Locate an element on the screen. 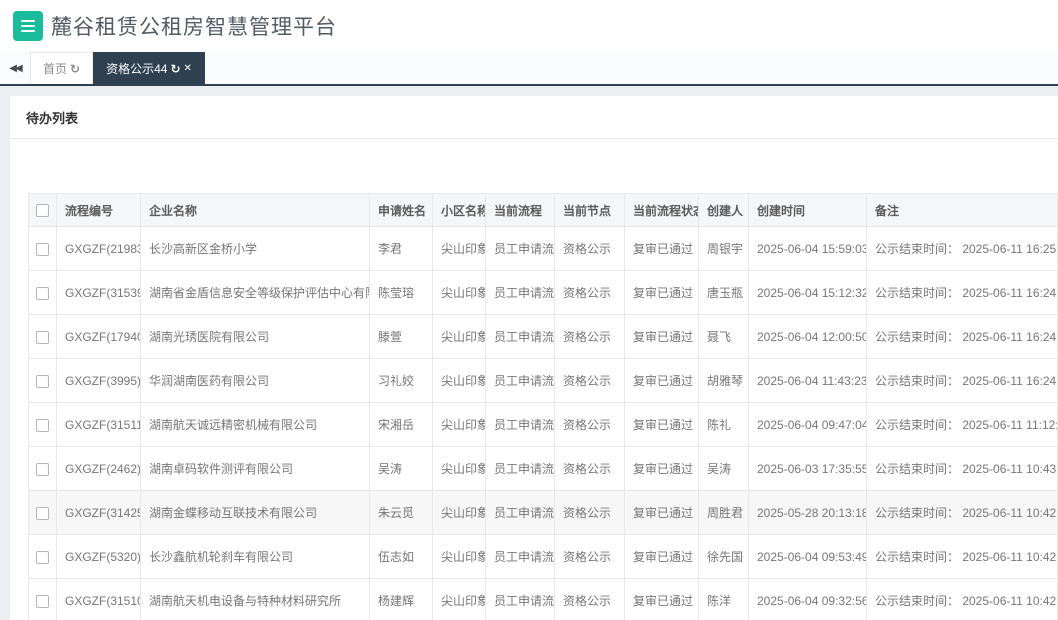  cell-company-name: 湖南金蝶移动互联技术有限公司 is located at coordinates (255, 512).